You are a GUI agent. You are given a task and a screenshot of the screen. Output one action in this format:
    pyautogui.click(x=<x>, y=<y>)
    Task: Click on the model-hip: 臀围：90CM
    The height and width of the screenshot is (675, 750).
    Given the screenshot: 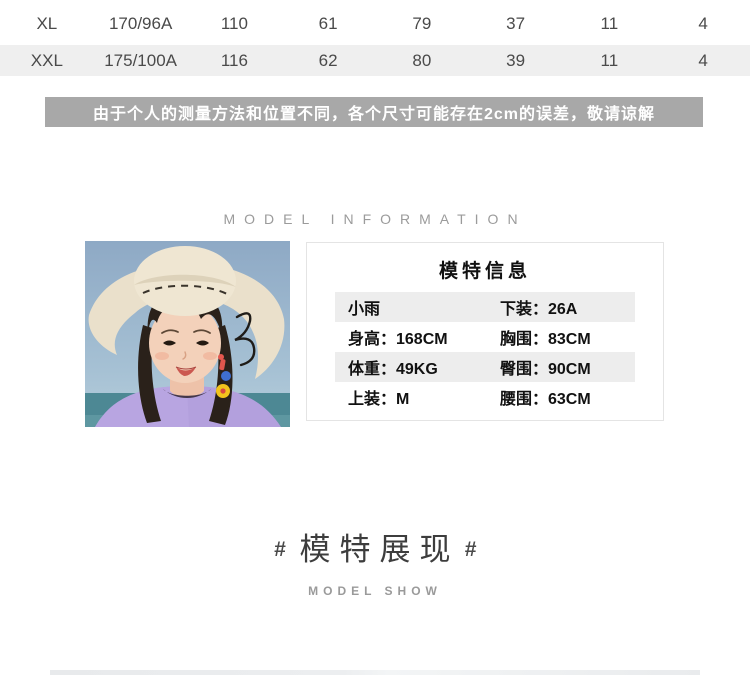 What is the action you would take?
    pyautogui.click(x=545, y=369)
    